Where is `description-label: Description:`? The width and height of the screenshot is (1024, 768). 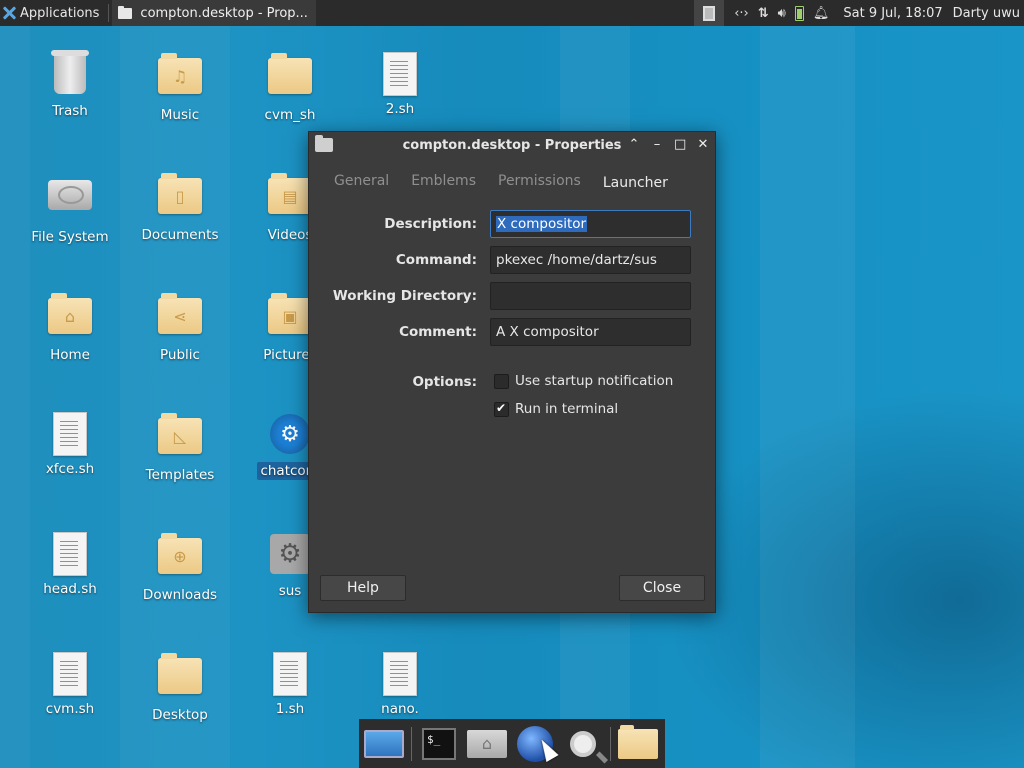 description-label: Description: is located at coordinates (430, 224).